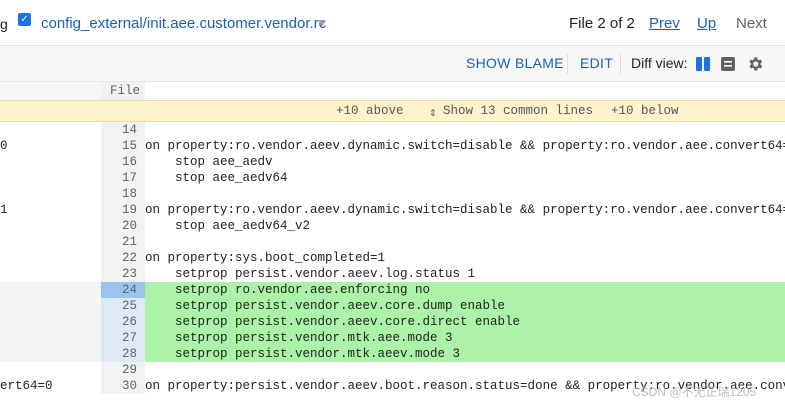 This screenshot has width=785, height=404. Describe the element at coordinates (123, 354) in the screenshot. I see `line-number: 28` at that location.